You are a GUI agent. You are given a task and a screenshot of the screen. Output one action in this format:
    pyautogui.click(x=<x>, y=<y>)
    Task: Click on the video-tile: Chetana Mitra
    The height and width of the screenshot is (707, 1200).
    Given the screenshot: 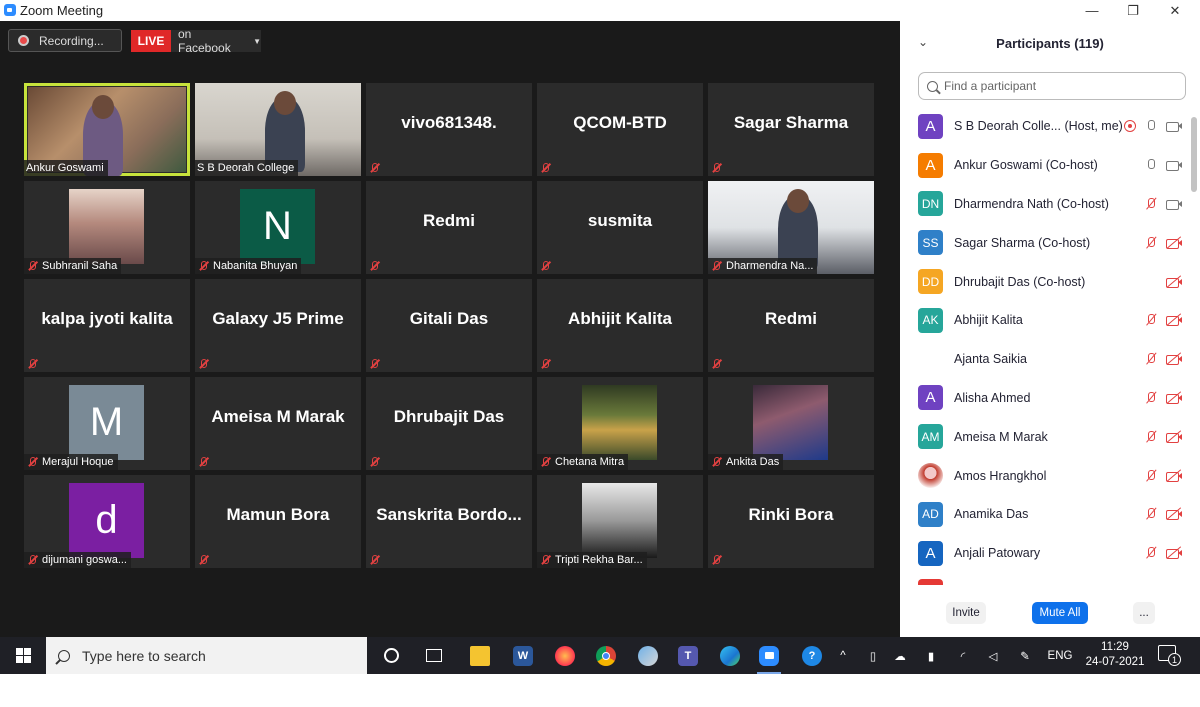 What is the action you would take?
    pyautogui.click(x=620, y=423)
    